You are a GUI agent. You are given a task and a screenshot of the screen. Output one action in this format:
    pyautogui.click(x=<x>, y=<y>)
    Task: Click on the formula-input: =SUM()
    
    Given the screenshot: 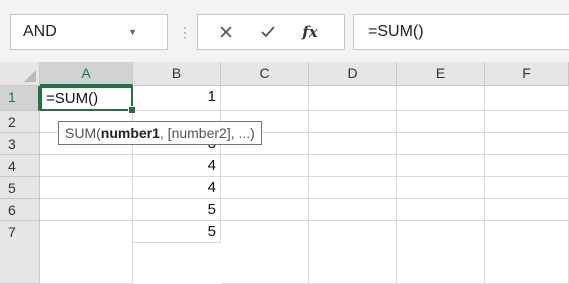 What is the action you would take?
    pyautogui.click(x=461, y=32)
    